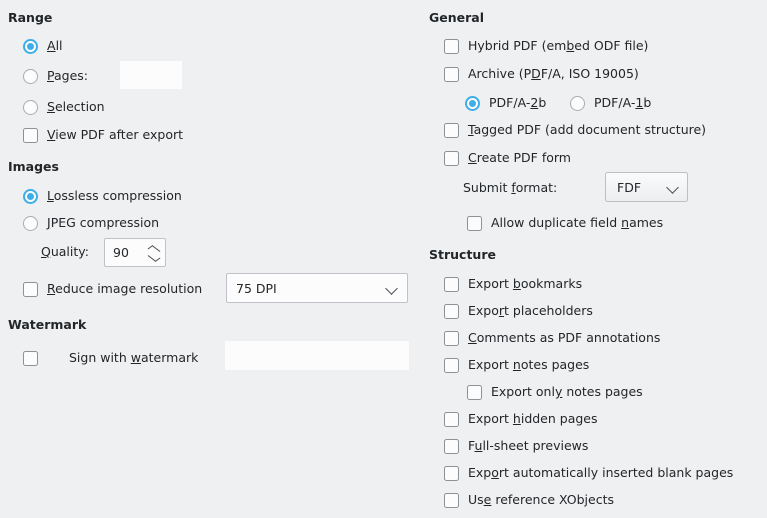  What do you see at coordinates (451, 338) in the screenshot?
I see `comments-annotations-checkbox-indicator` at bounding box center [451, 338].